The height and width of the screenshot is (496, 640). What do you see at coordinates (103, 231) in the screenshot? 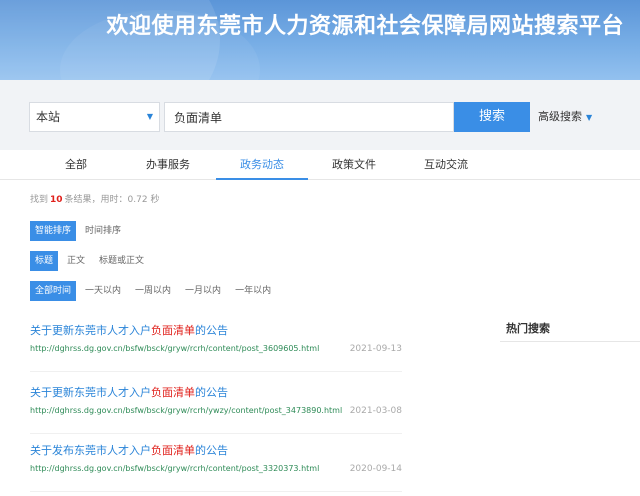
I see `sort-by-time: 时间排序` at bounding box center [103, 231].